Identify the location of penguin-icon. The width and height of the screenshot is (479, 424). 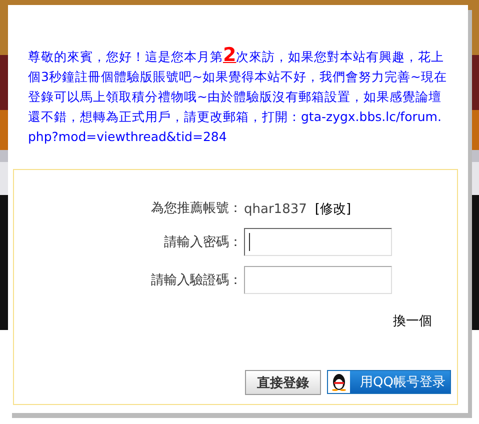
(339, 382).